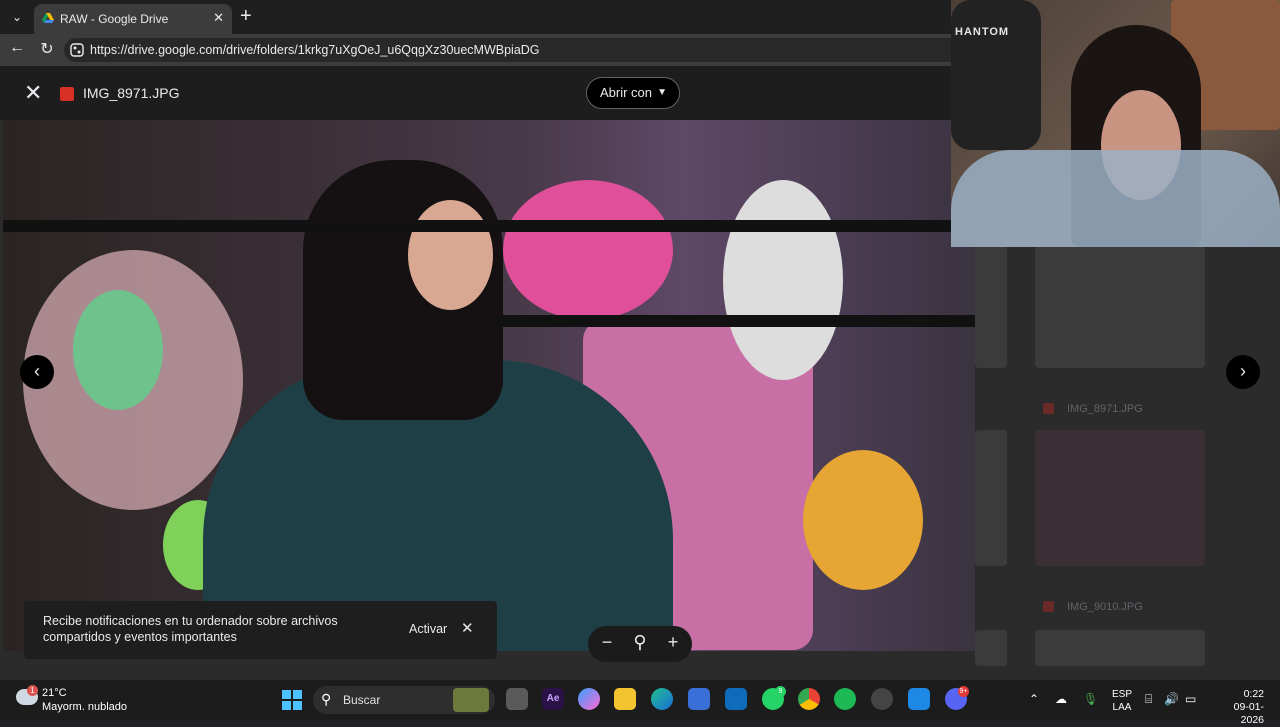  What do you see at coordinates (662, 92) in the screenshot?
I see `caret-down-icon: ▼` at bounding box center [662, 92].